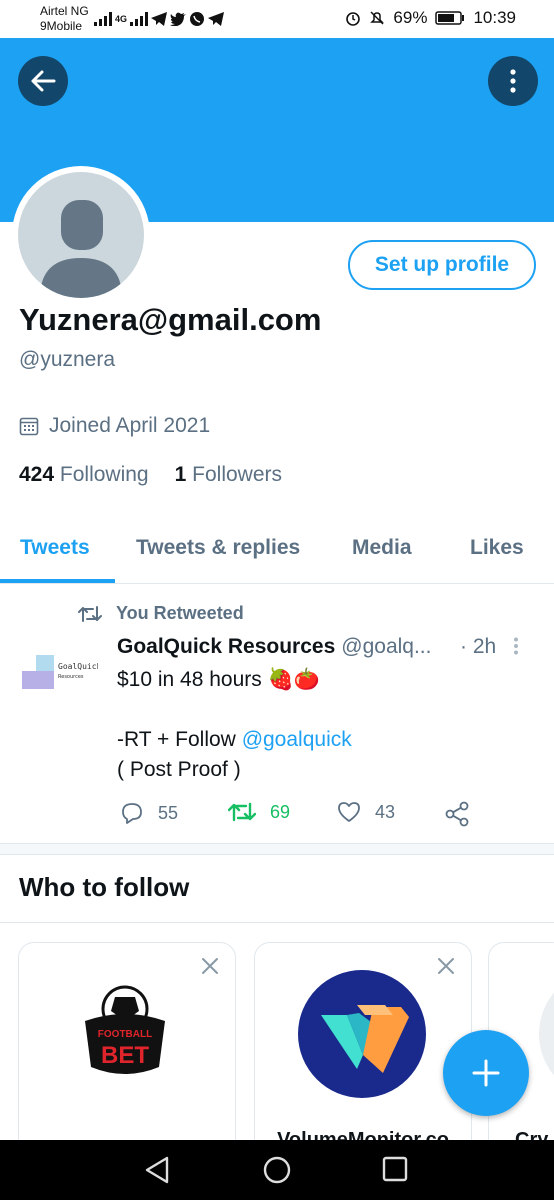 This screenshot has height=1200, width=554. I want to click on retweet-context: You Retweeted, so click(161, 613).